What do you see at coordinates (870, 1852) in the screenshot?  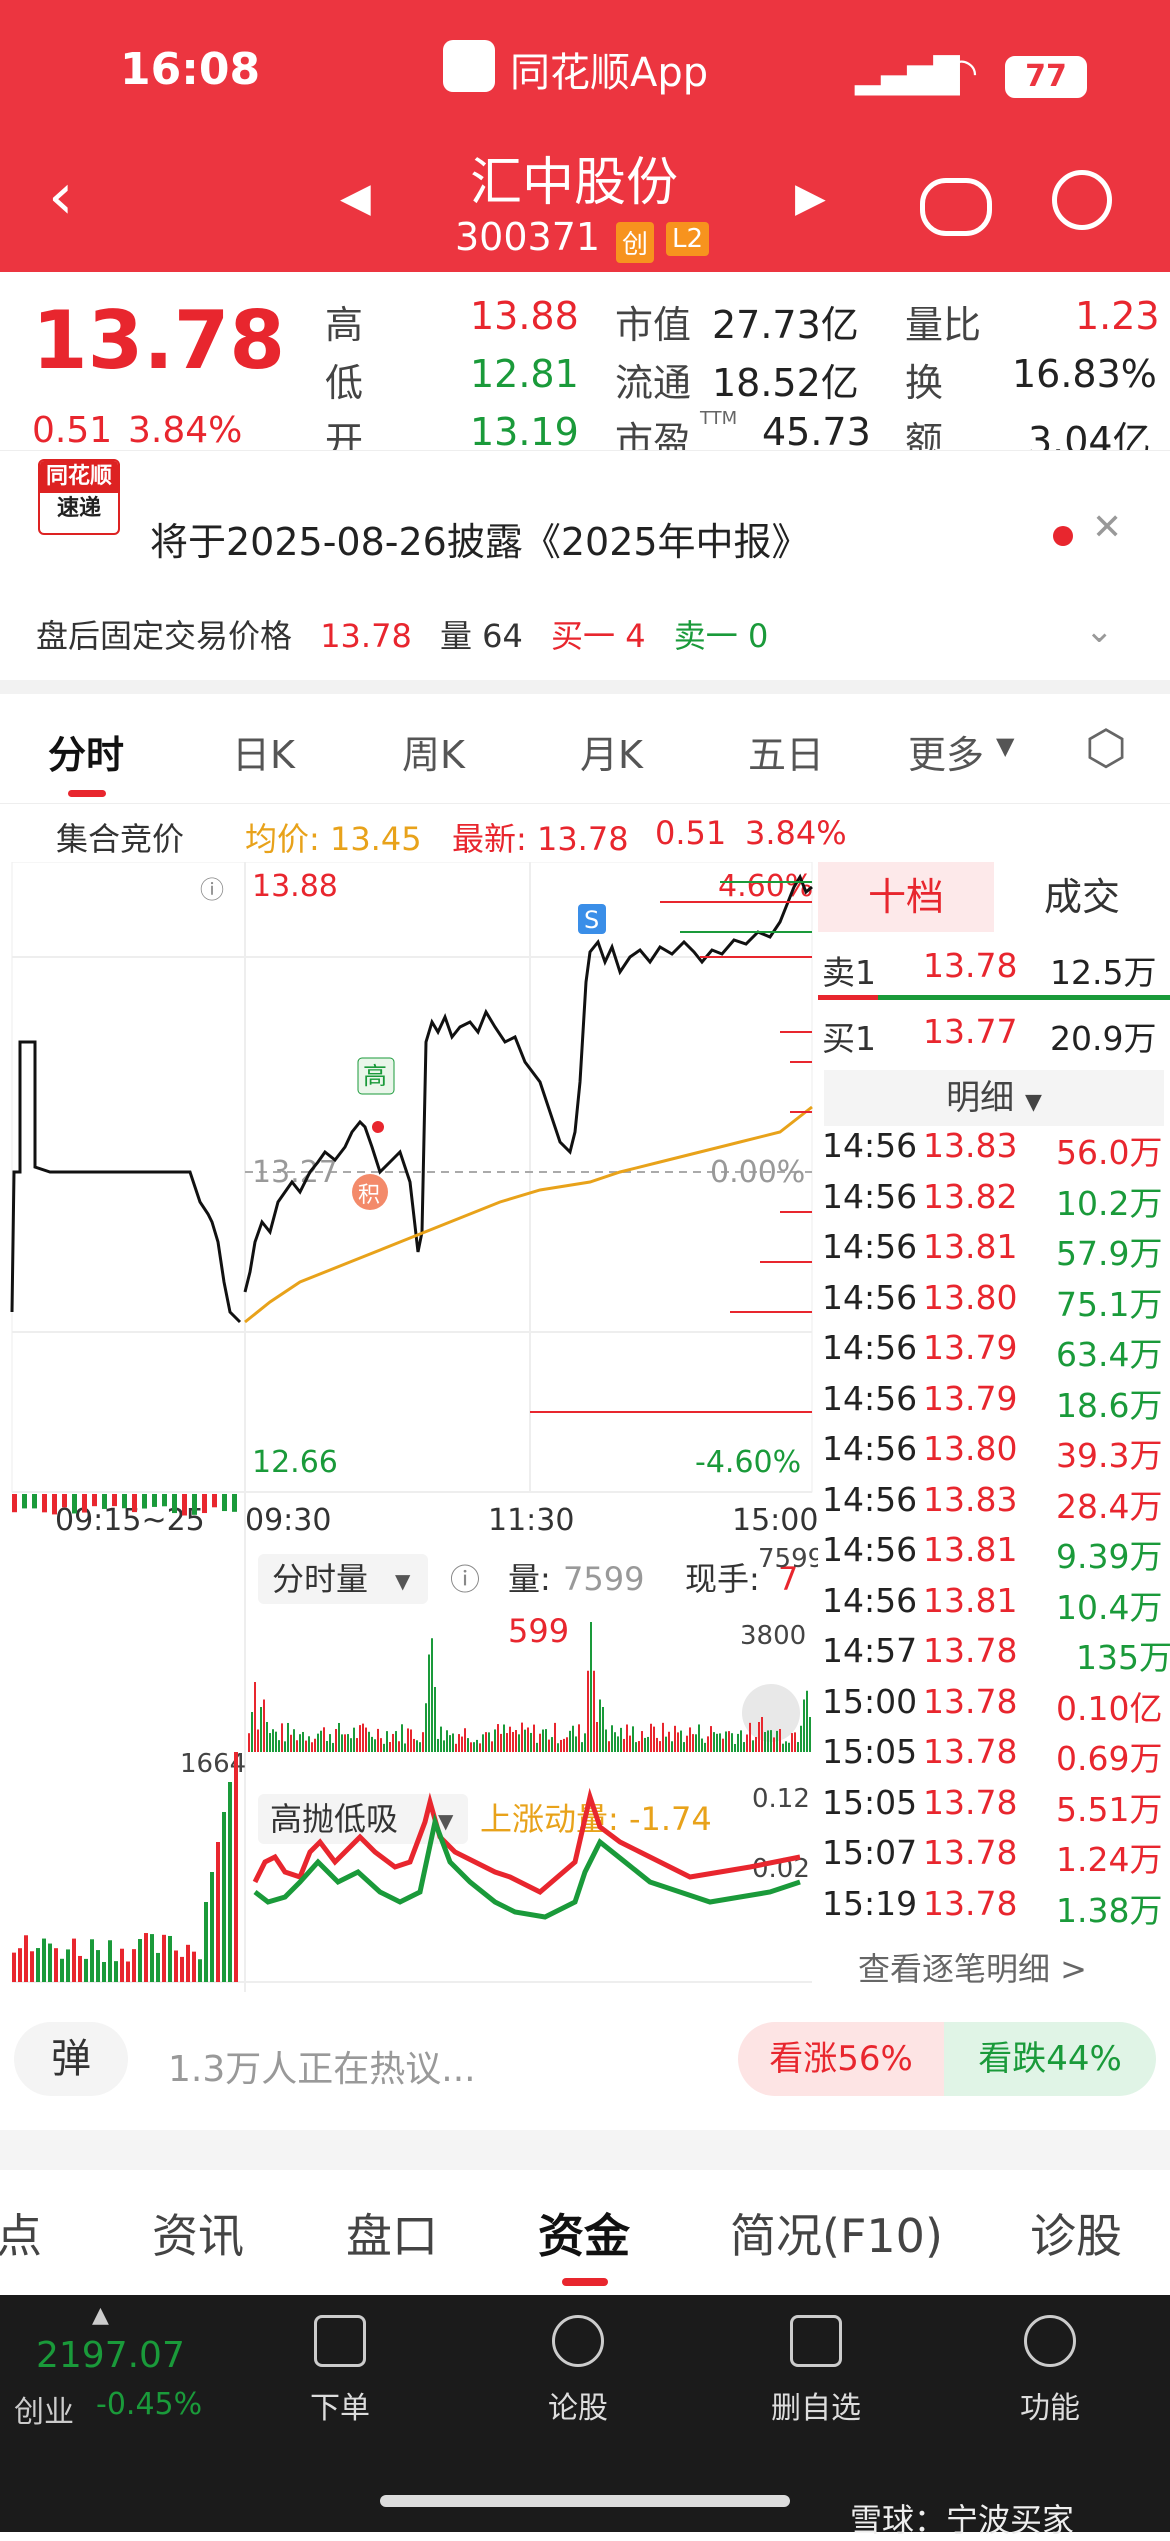 I see `trade-time: 15:07` at bounding box center [870, 1852].